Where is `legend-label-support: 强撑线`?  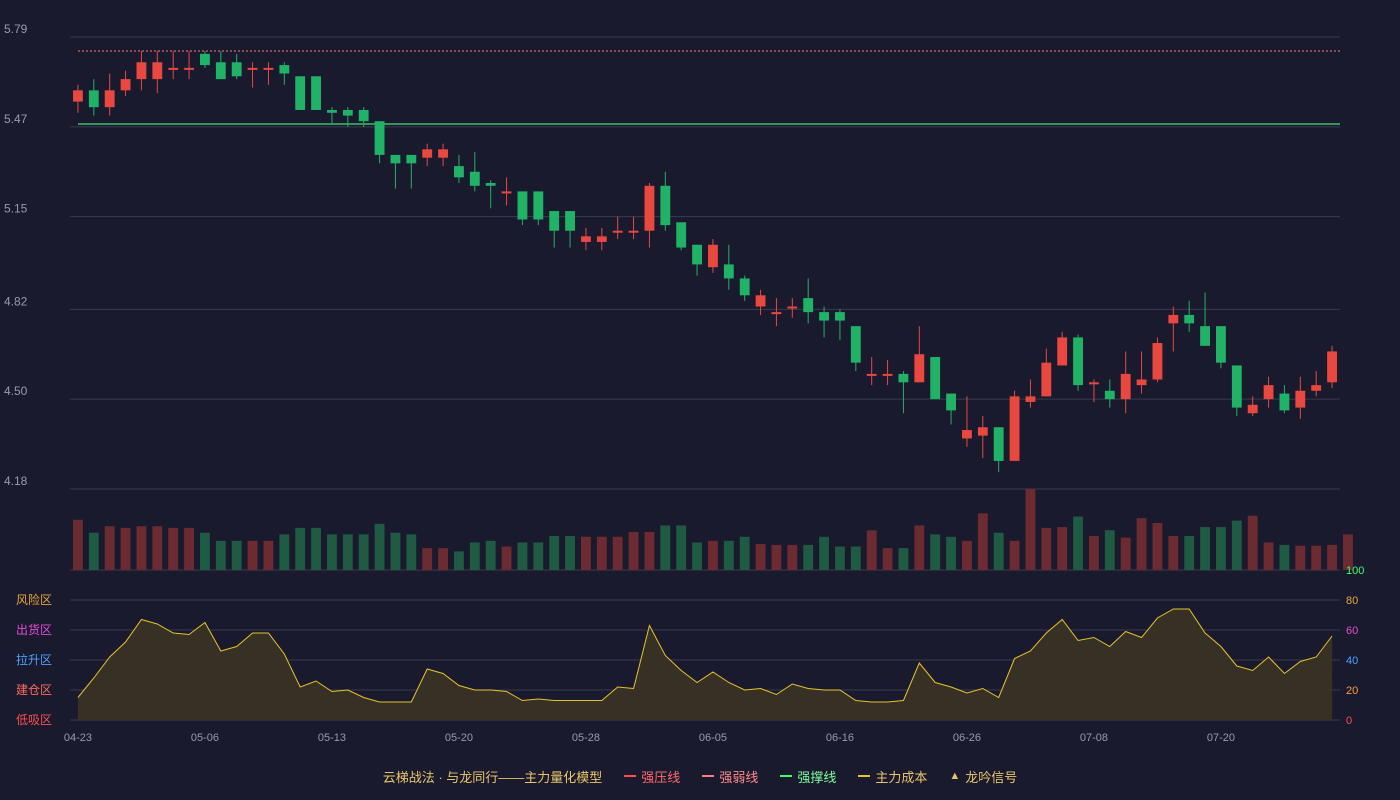 legend-label-support: 强撑线 is located at coordinates (817, 777).